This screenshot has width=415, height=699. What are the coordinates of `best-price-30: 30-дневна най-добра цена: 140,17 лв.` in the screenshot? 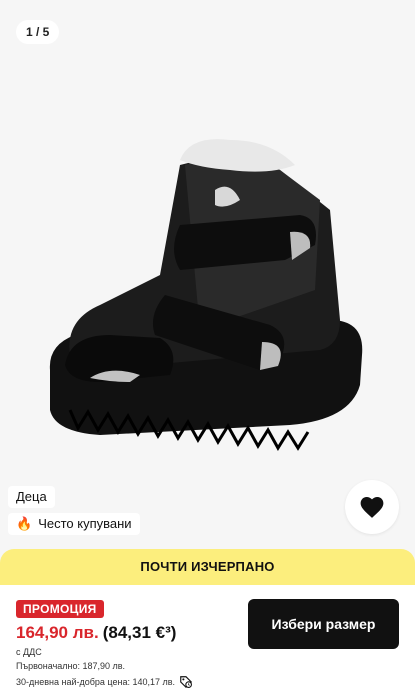 It's located at (104, 682).